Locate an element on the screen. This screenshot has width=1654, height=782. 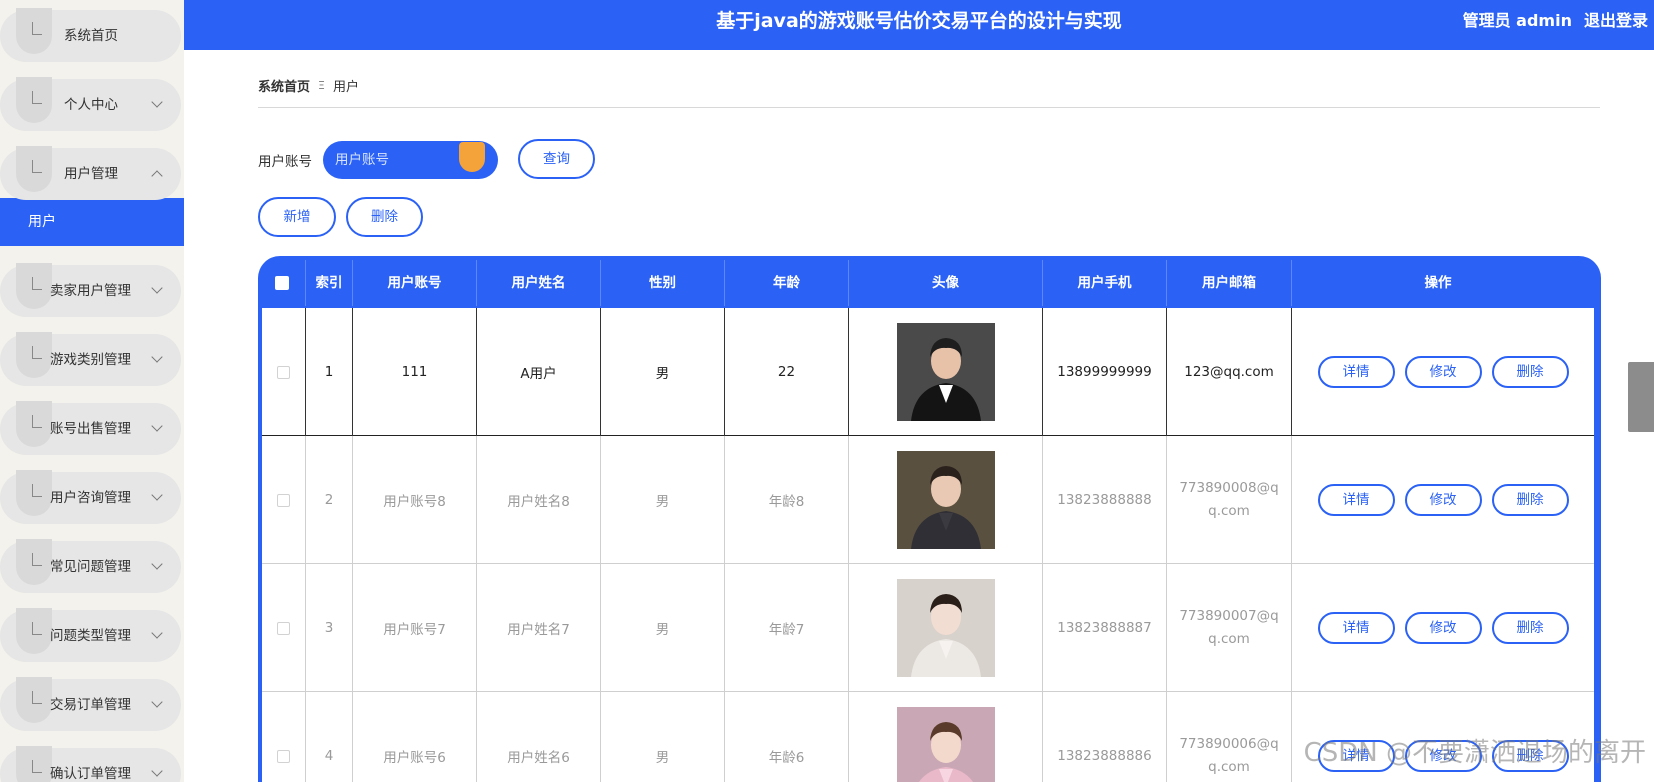
sidebar-item-6: 用户咨询管理 is located at coordinates (90, 497).